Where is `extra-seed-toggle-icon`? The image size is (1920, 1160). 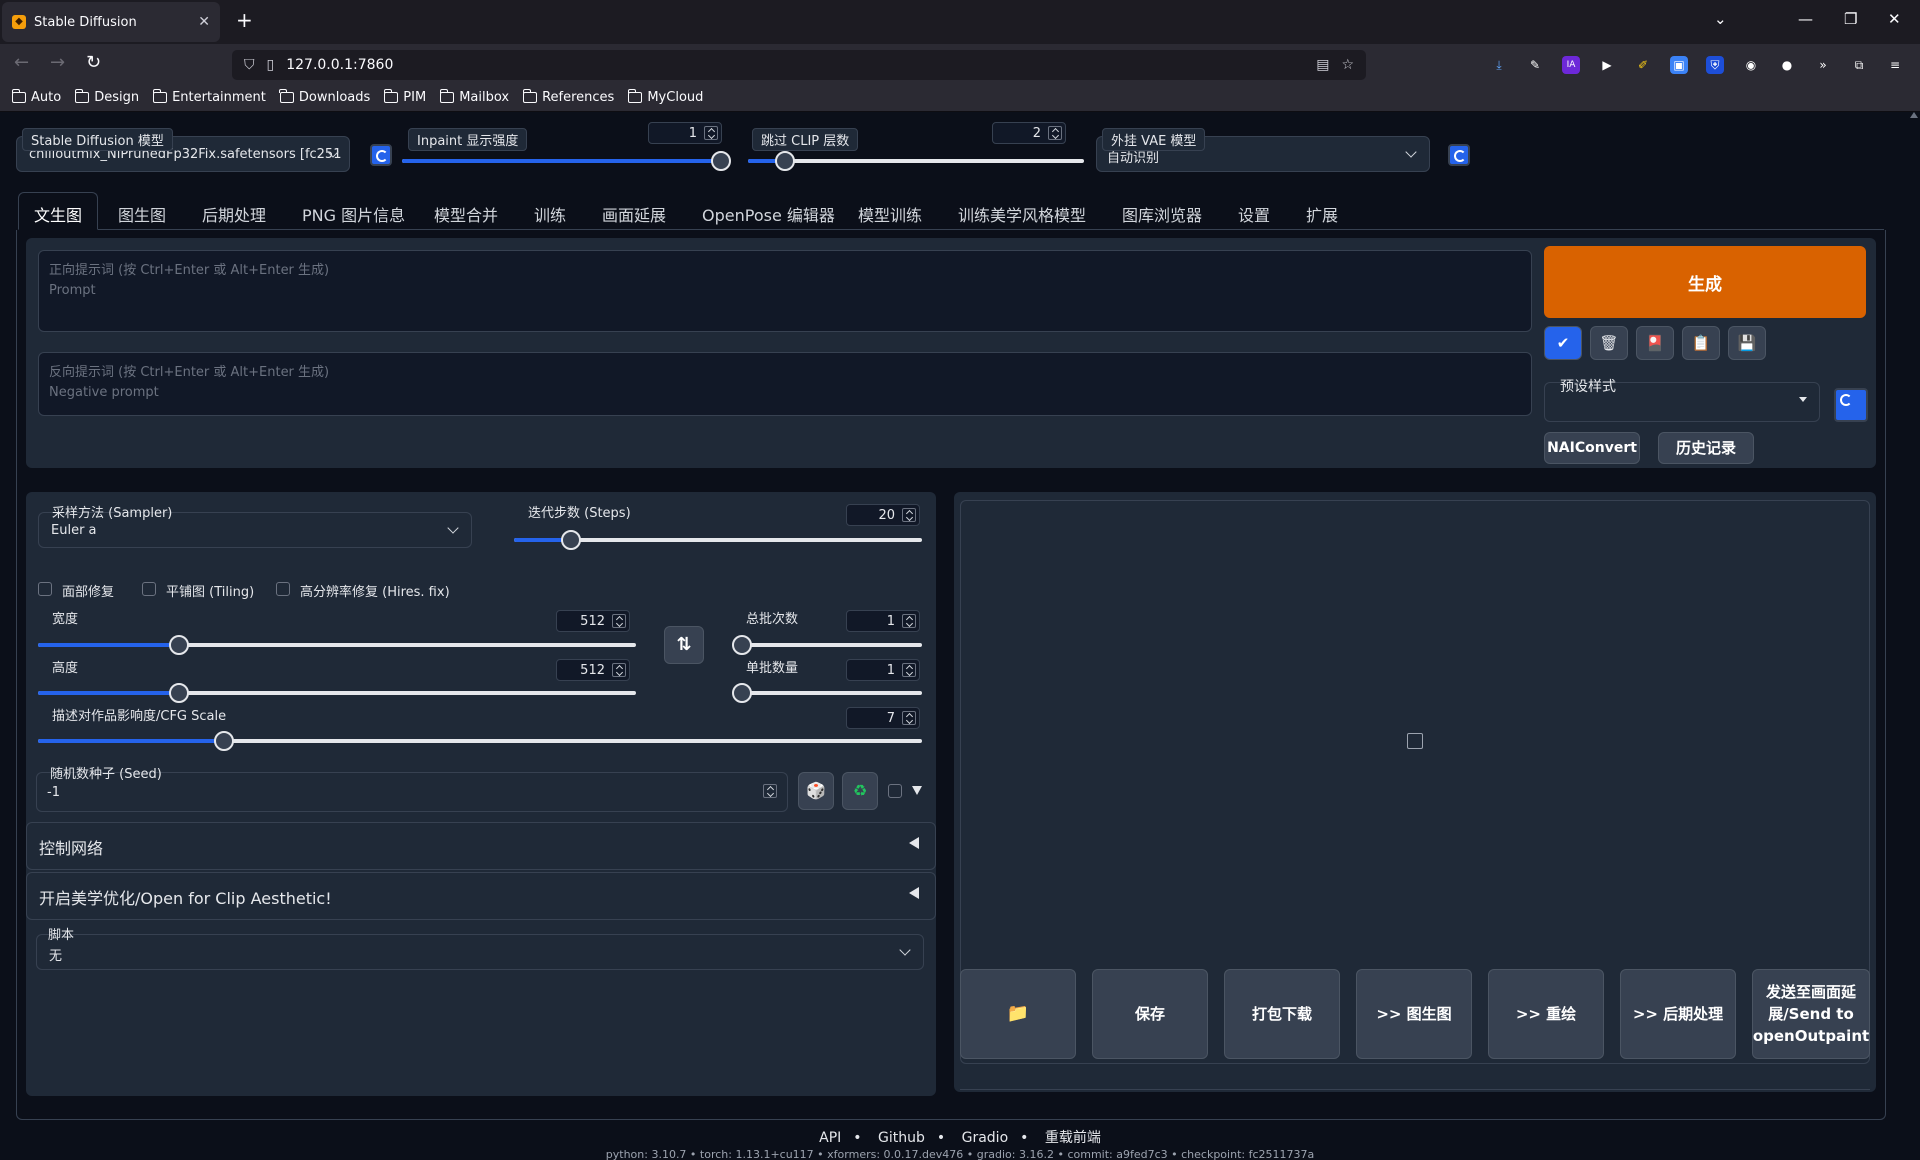 extra-seed-toggle-icon is located at coordinates (917, 790).